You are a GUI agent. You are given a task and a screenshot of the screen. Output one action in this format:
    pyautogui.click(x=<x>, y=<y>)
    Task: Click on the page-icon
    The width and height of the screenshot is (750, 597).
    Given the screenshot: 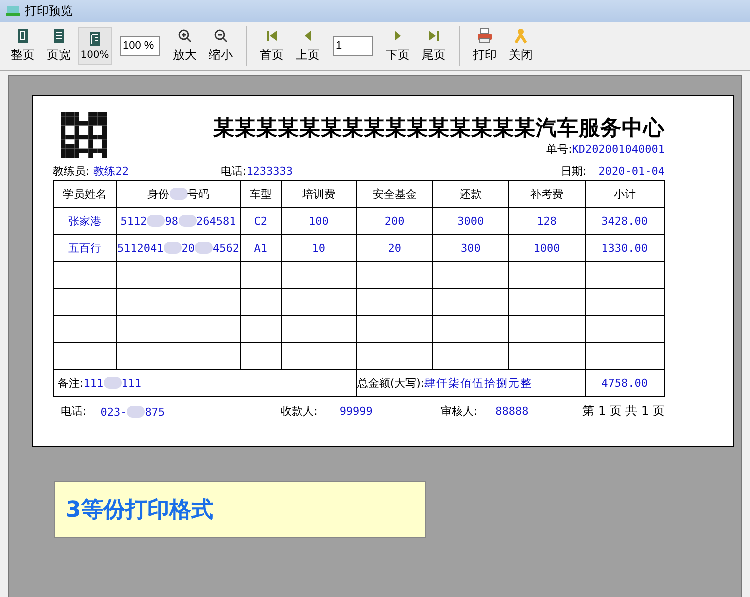 What is the action you would take?
    pyautogui.click(x=23, y=36)
    